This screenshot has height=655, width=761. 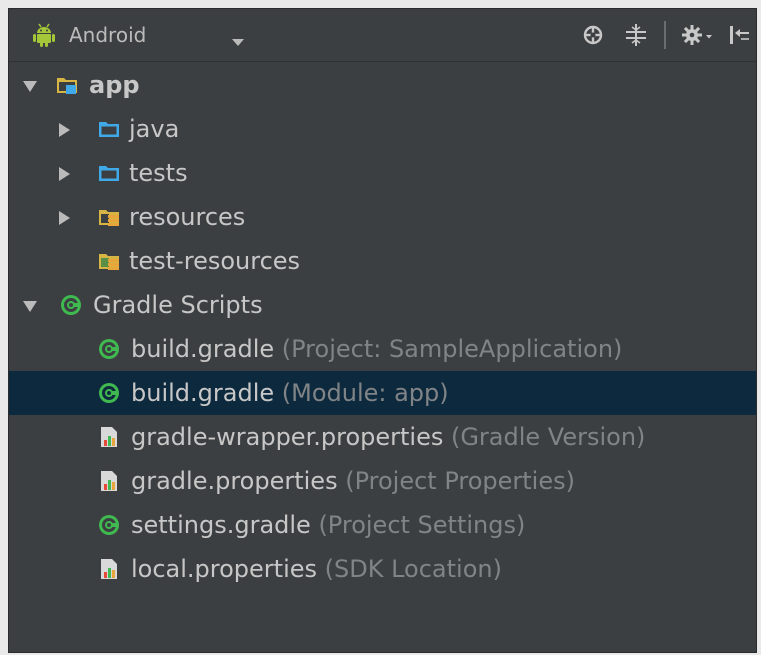 I want to click on tree-node-label: settings.gradle (Project Settings), so click(x=328, y=525).